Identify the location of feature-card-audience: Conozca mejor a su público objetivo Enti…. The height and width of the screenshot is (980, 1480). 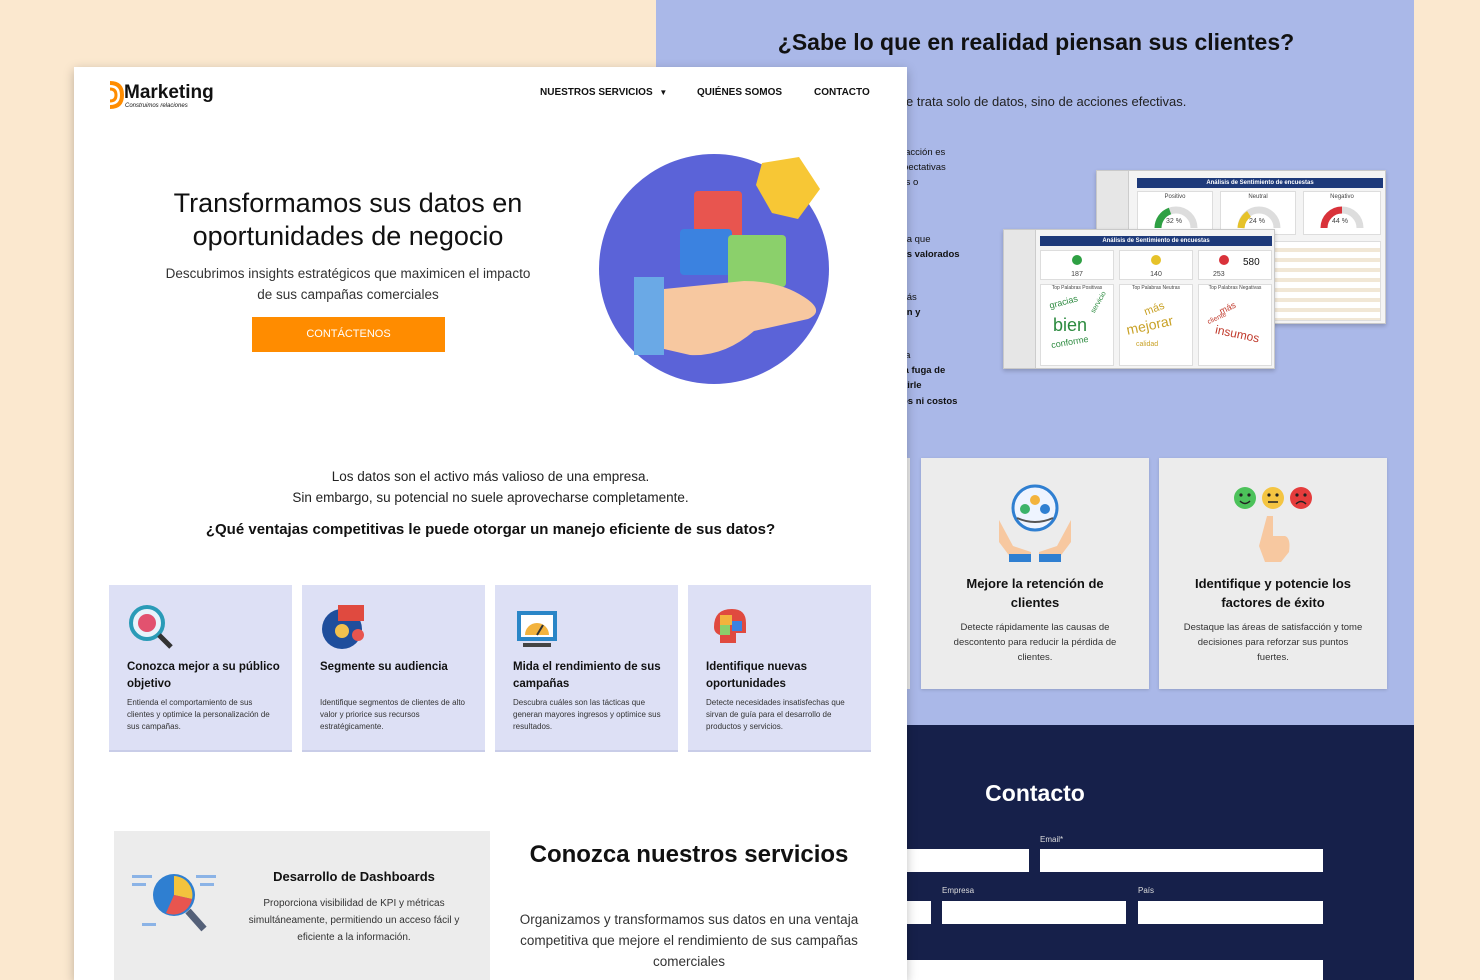
(200, 668).